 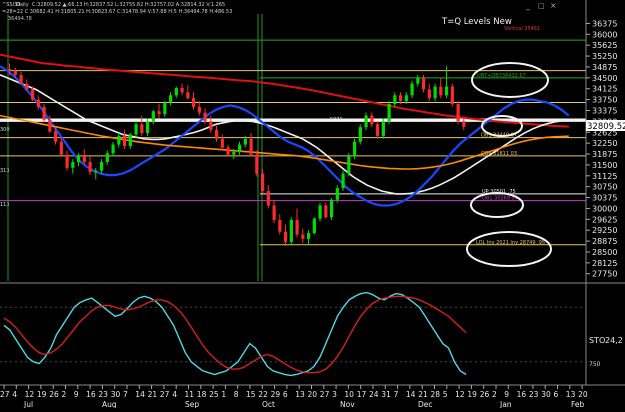 I want to click on close-button: ×, so click(x=553, y=5).